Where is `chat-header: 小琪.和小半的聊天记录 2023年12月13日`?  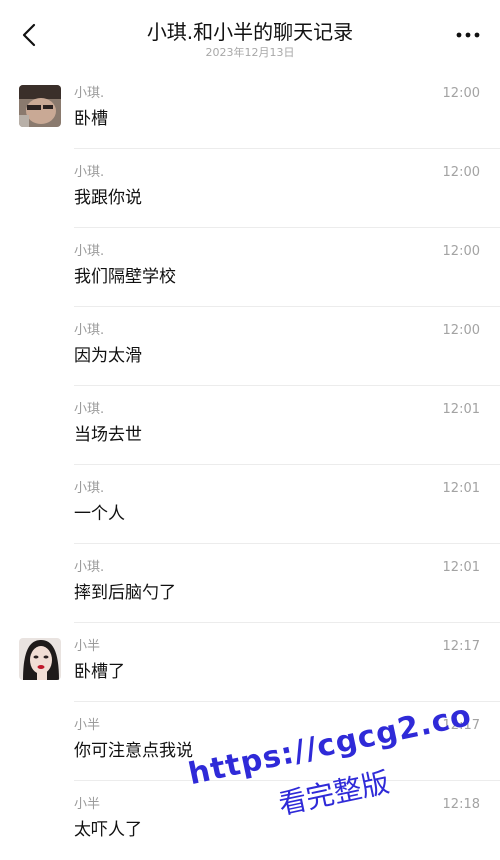
chat-header: 小琪.和小半的聊天记录 2023年12月13日 is located at coordinates (250, 35).